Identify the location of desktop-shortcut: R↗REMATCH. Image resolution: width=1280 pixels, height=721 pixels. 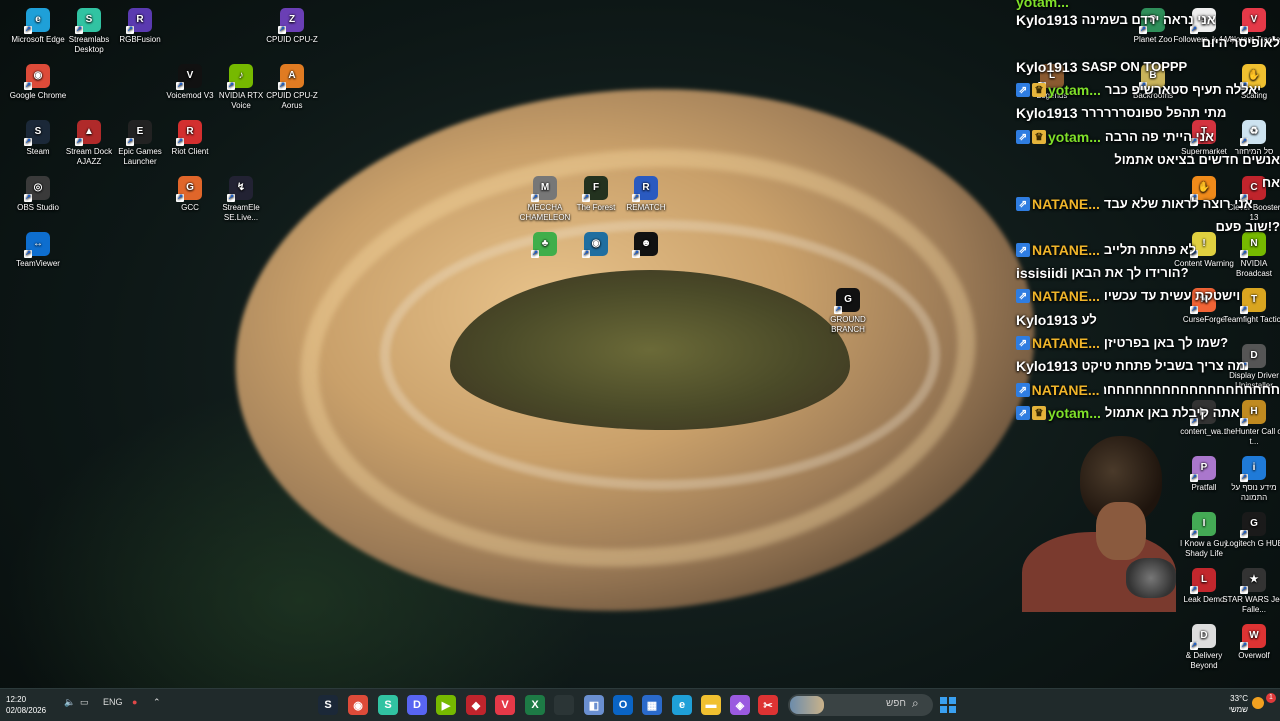
(646, 194).